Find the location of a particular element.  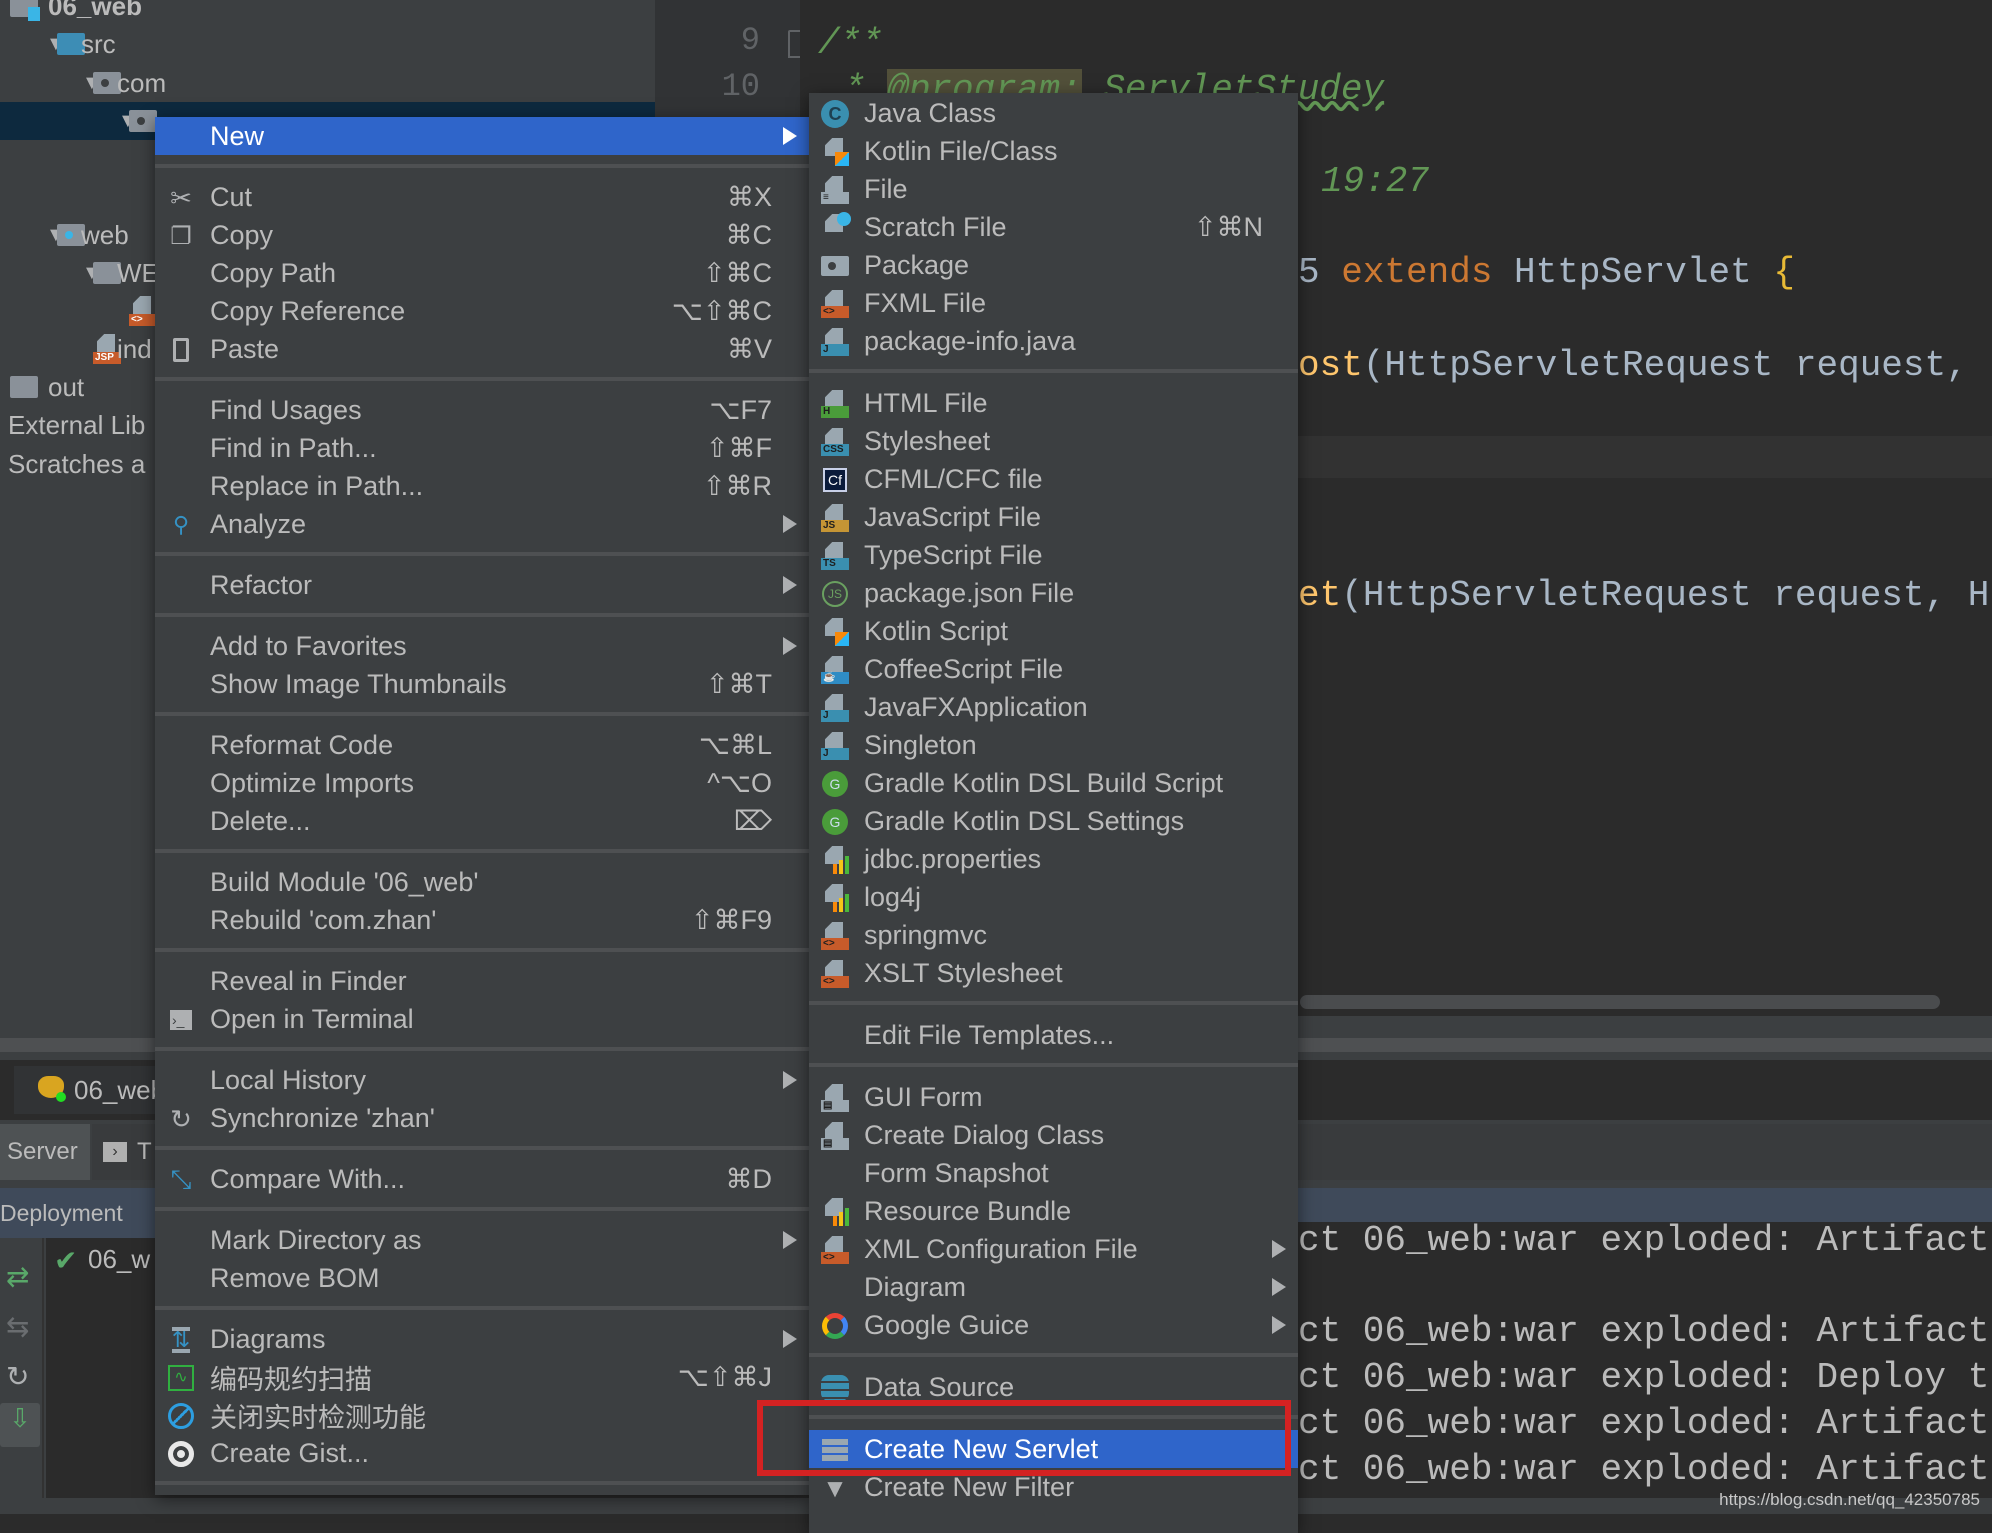

check-icon: ✔ is located at coordinates (66, 1260).